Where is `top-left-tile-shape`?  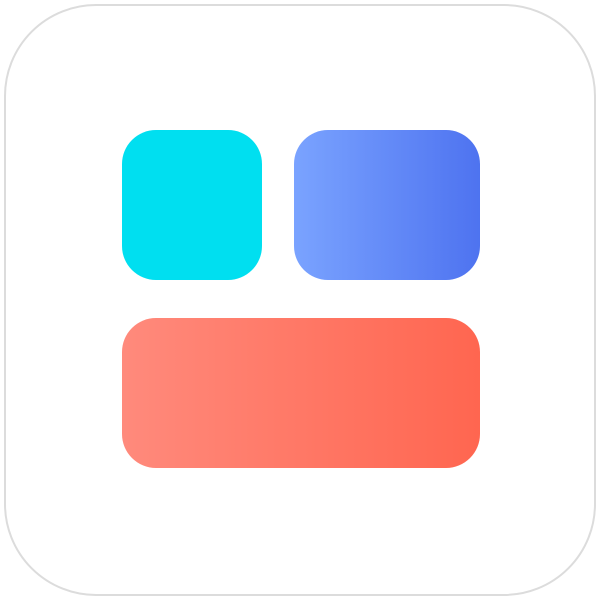
top-left-tile-shape is located at coordinates (192, 205).